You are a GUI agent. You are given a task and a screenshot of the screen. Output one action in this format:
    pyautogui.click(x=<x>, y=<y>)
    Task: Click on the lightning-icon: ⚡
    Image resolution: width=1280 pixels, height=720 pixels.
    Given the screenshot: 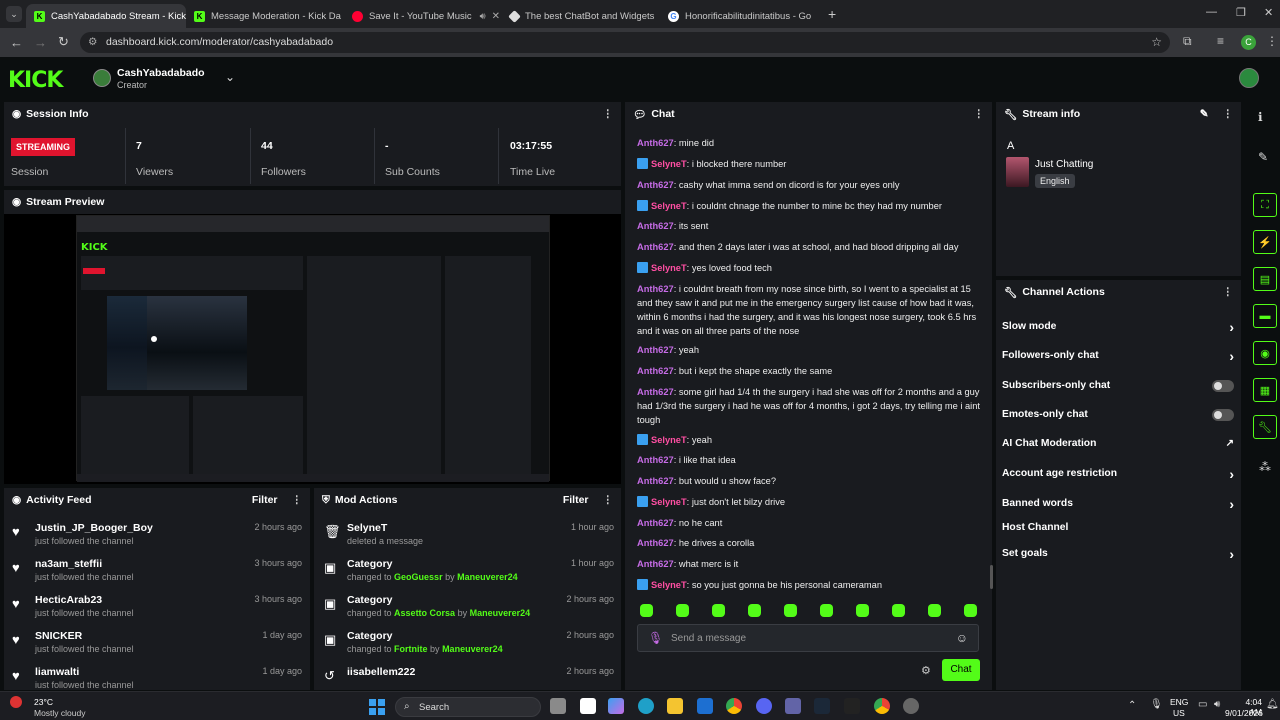 What is the action you would take?
    pyautogui.click(x=1265, y=242)
    